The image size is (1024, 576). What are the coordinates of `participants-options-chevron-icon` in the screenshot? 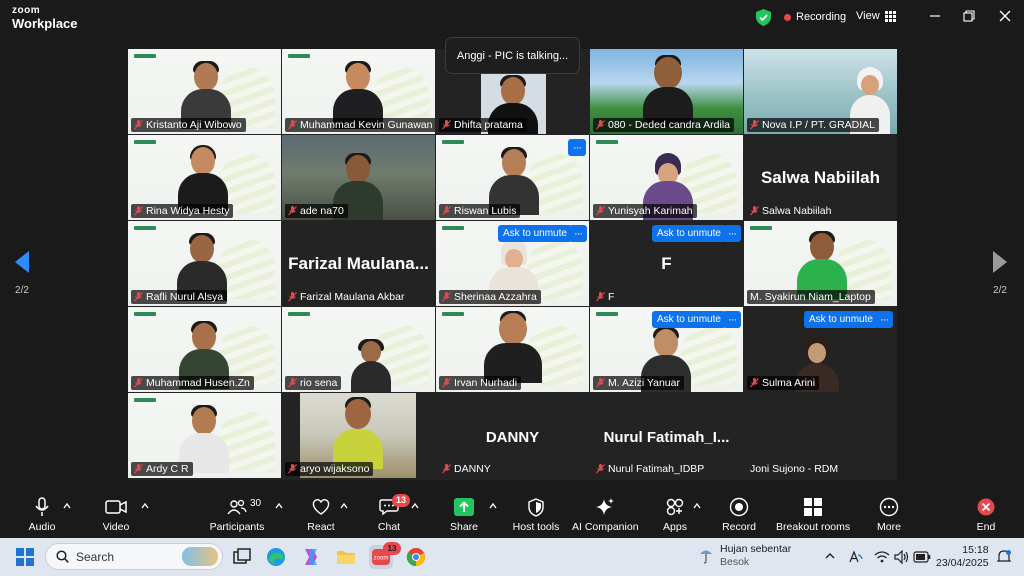 It's located at (279, 506).